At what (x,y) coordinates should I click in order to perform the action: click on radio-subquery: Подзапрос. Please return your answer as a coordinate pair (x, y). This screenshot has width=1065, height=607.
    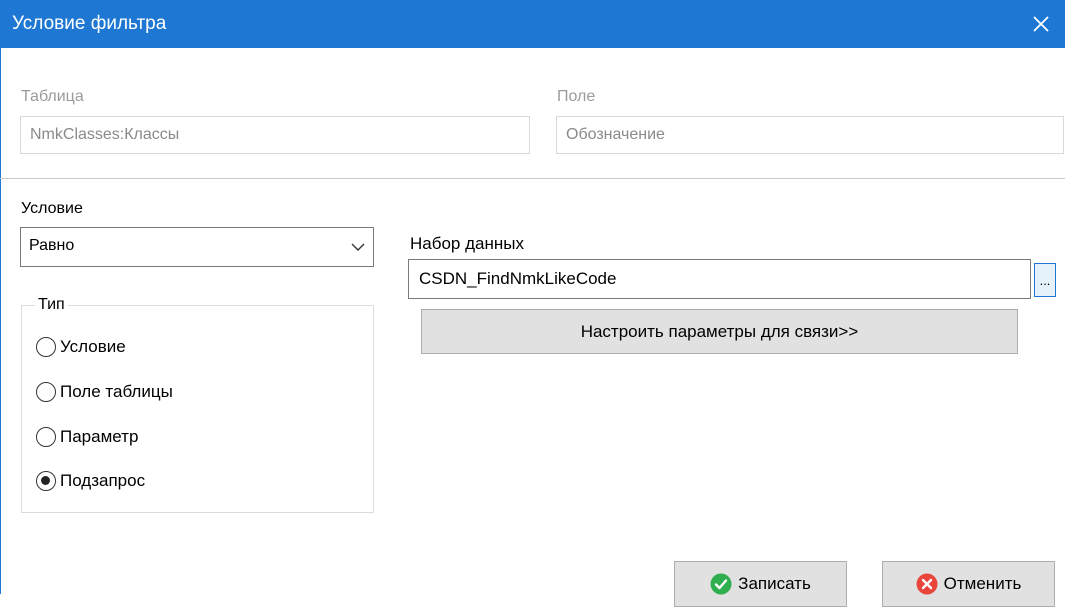
    Looking at the image, I should click on (90, 481).